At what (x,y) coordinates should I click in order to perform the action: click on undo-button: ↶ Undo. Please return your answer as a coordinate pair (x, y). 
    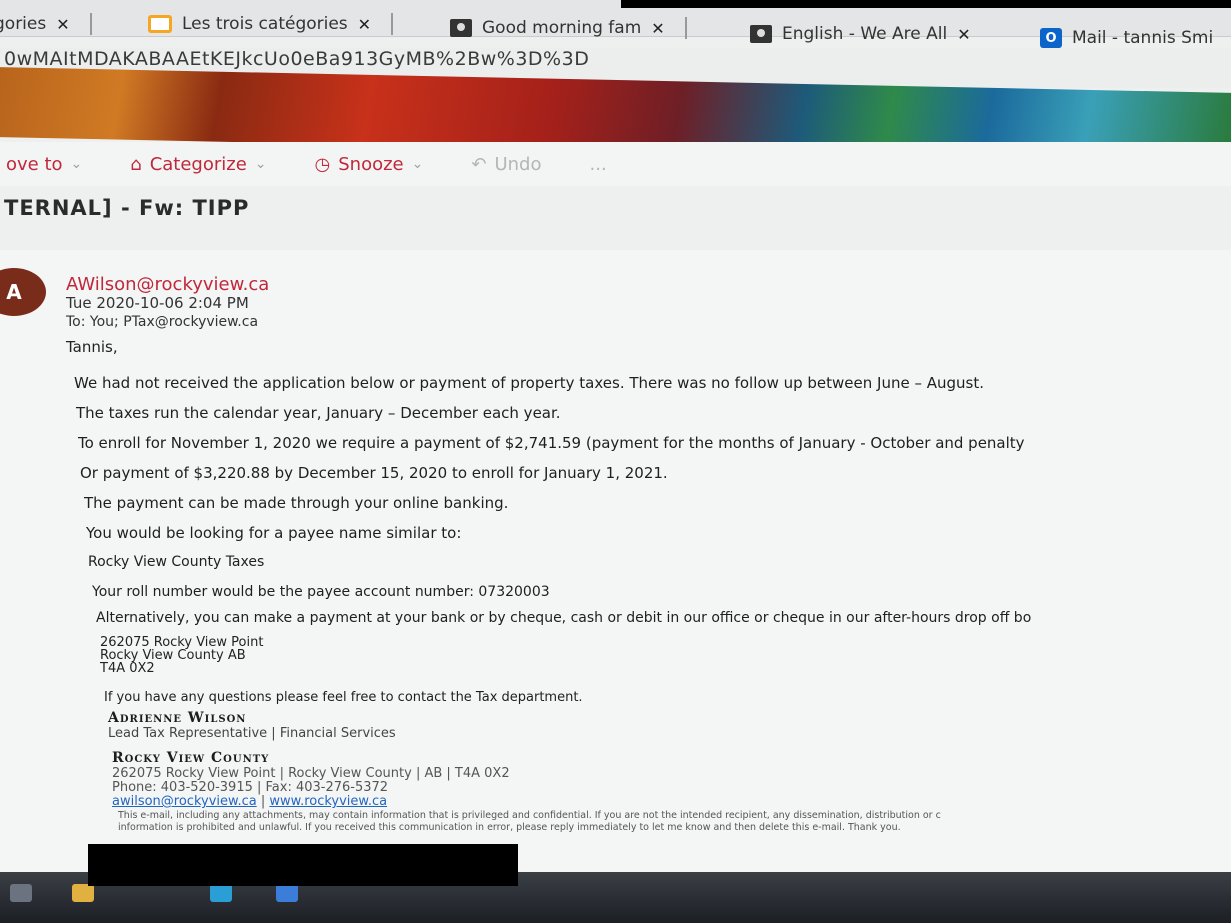
    Looking at the image, I should click on (506, 164).